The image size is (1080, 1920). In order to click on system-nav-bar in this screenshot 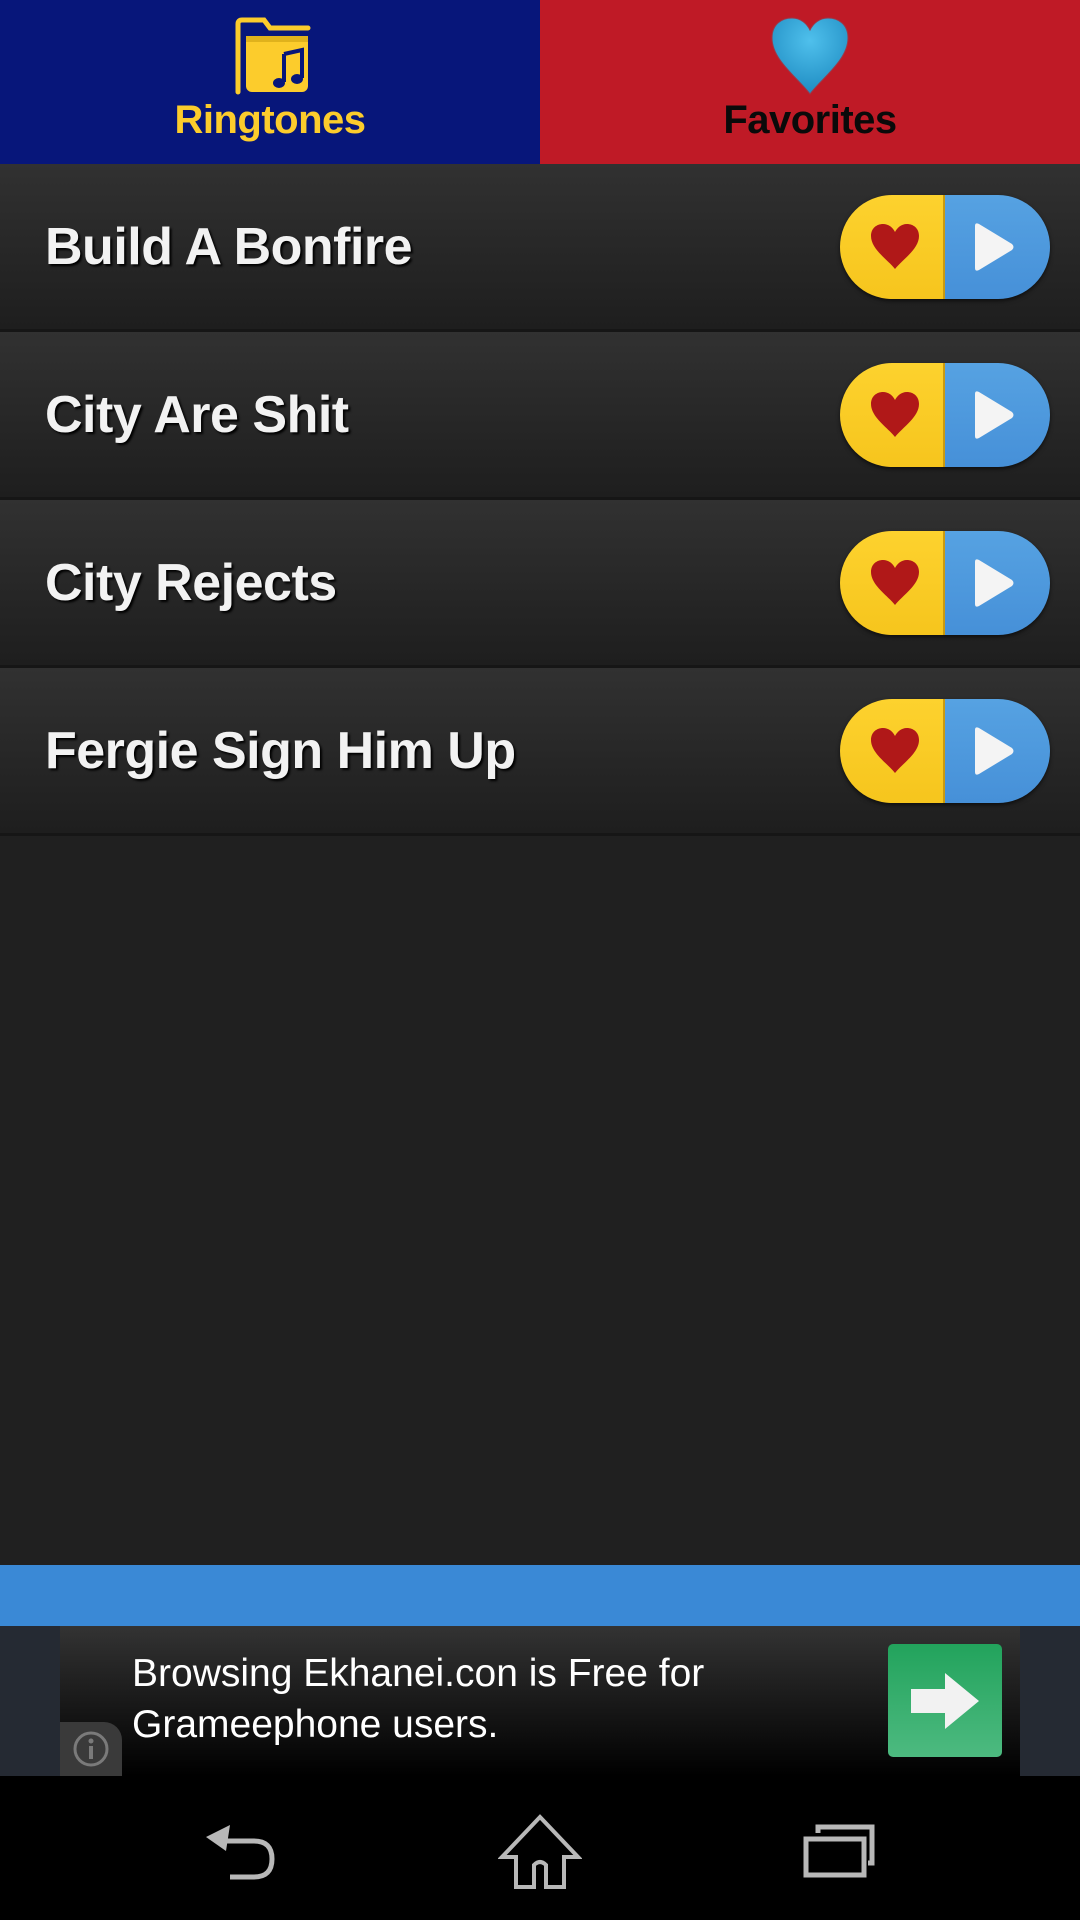, I will do `click(540, 1848)`.